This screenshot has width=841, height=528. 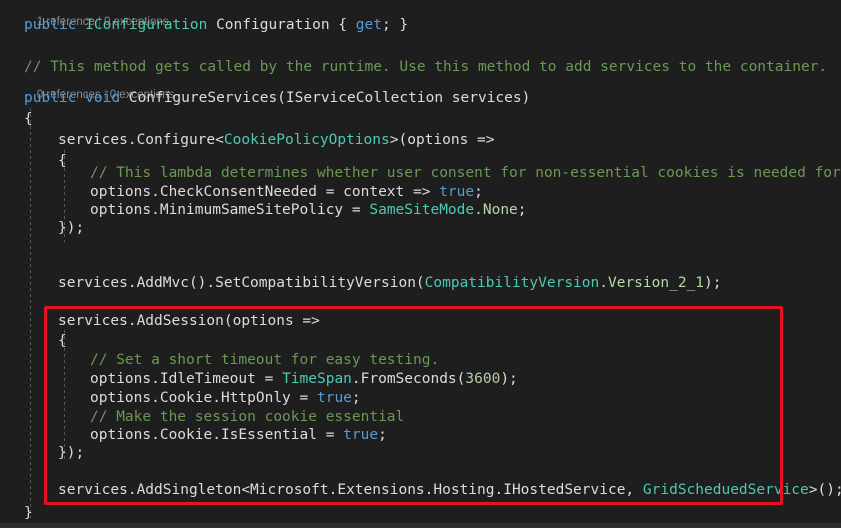 I want to click on code-line-open-brace-method: {, so click(x=28, y=119).